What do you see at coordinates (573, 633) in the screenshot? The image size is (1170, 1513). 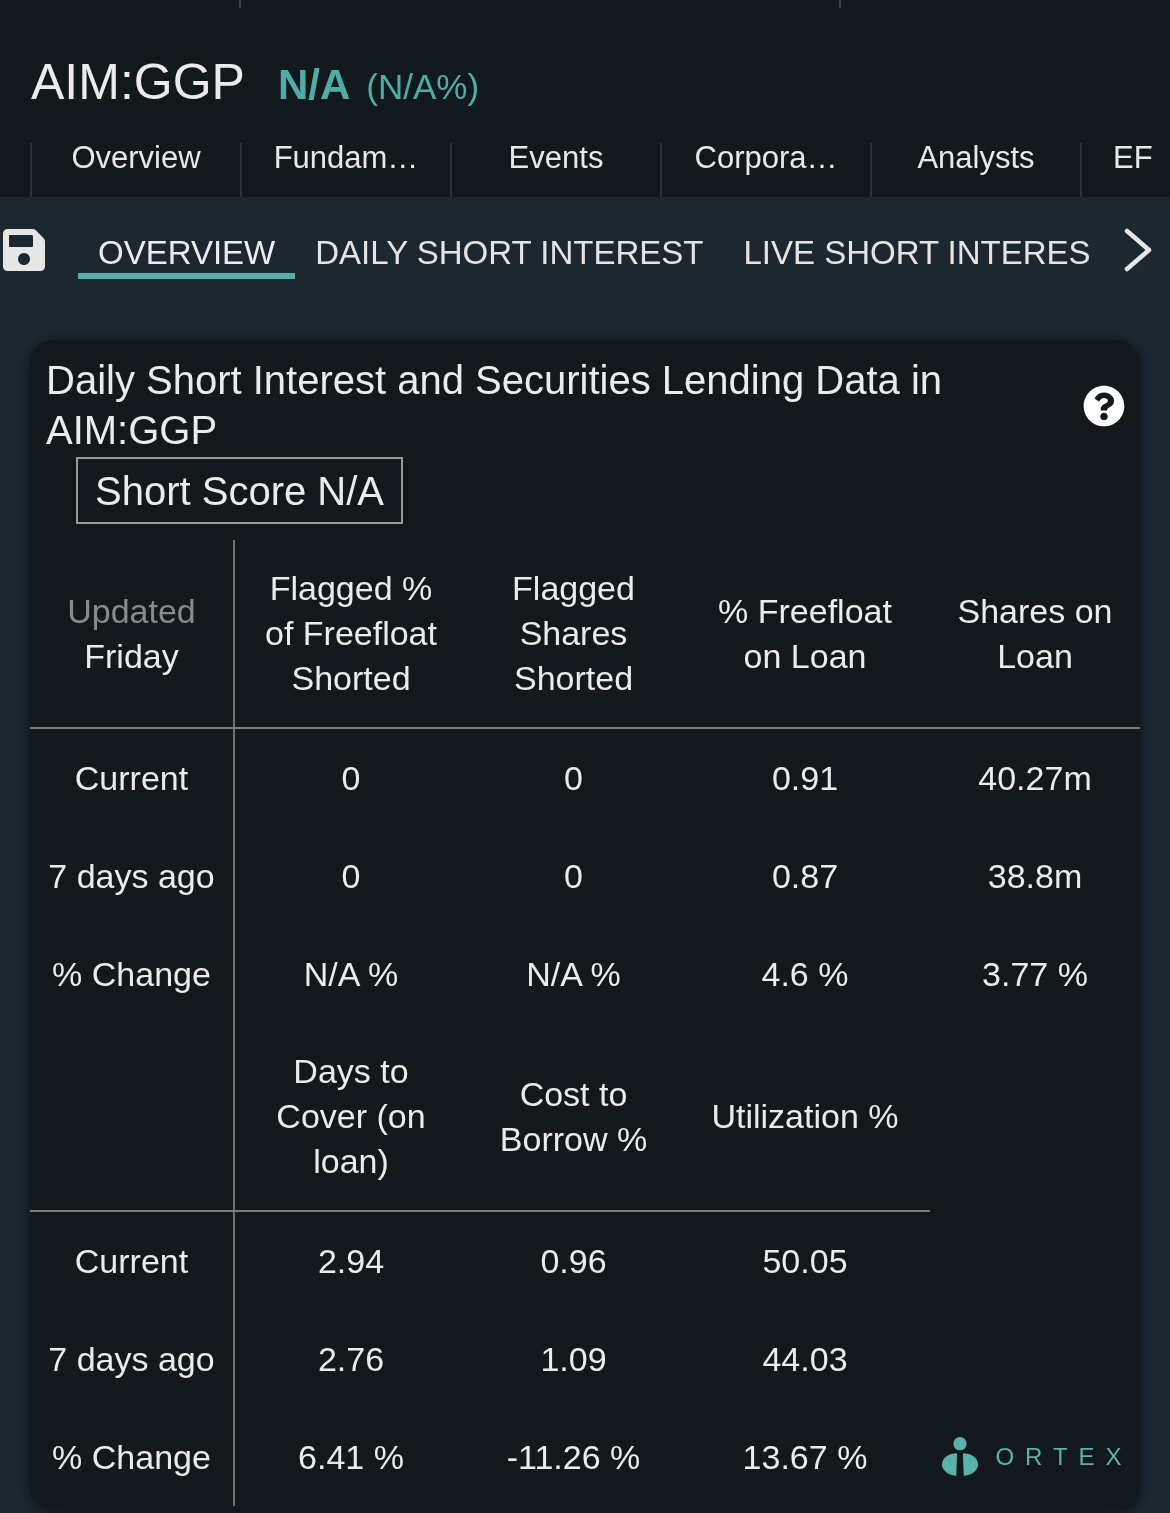 I see `column-header: Flagged Shares Shorted` at bounding box center [573, 633].